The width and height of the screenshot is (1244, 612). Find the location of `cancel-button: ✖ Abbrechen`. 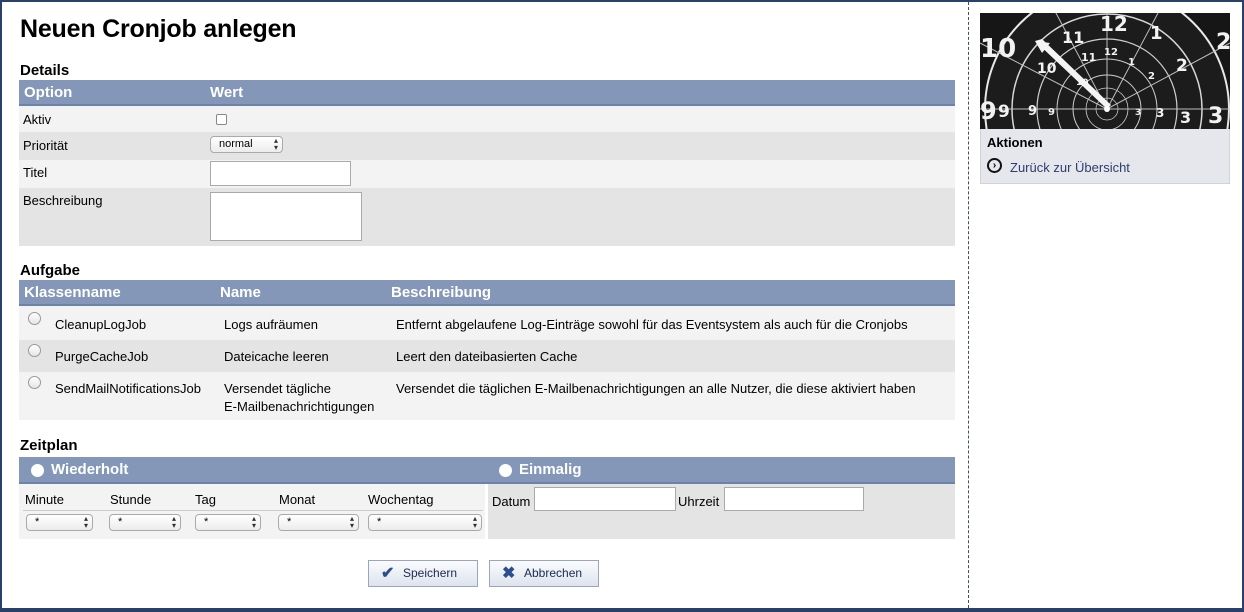

cancel-button: ✖ Abbrechen is located at coordinates (544, 573).